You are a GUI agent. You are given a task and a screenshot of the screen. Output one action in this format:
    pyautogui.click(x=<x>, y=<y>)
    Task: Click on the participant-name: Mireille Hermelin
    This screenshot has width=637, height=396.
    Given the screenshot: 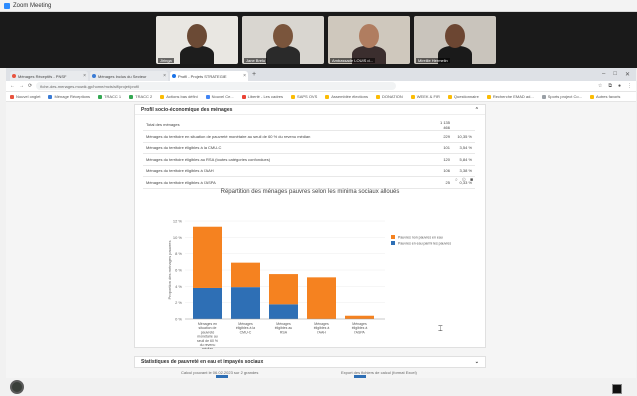 What is the action you would take?
    pyautogui.click(x=433, y=60)
    